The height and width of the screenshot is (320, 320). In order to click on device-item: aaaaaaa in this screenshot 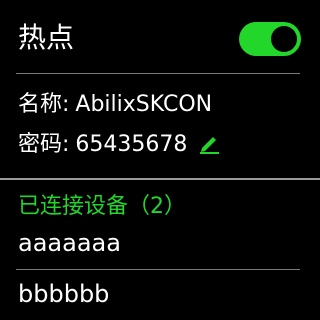, I will do `click(69, 243)`.